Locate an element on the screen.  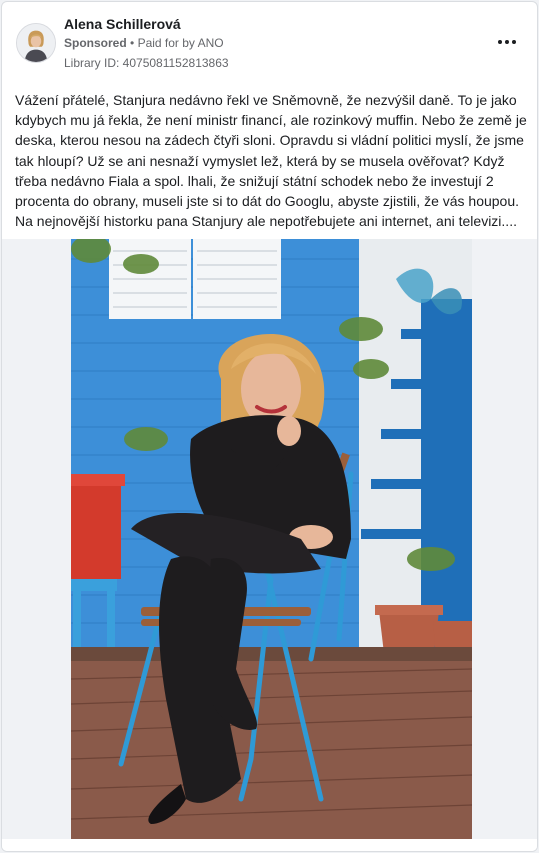
more-options-icon is located at coordinates (507, 42).